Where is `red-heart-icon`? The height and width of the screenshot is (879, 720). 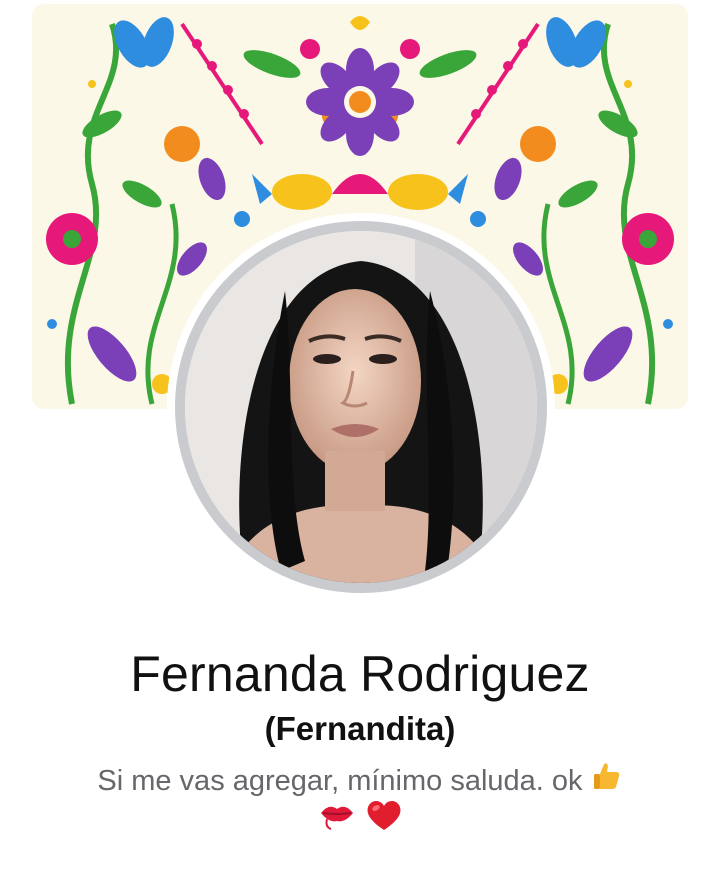
red-heart-icon is located at coordinates (384, 821).